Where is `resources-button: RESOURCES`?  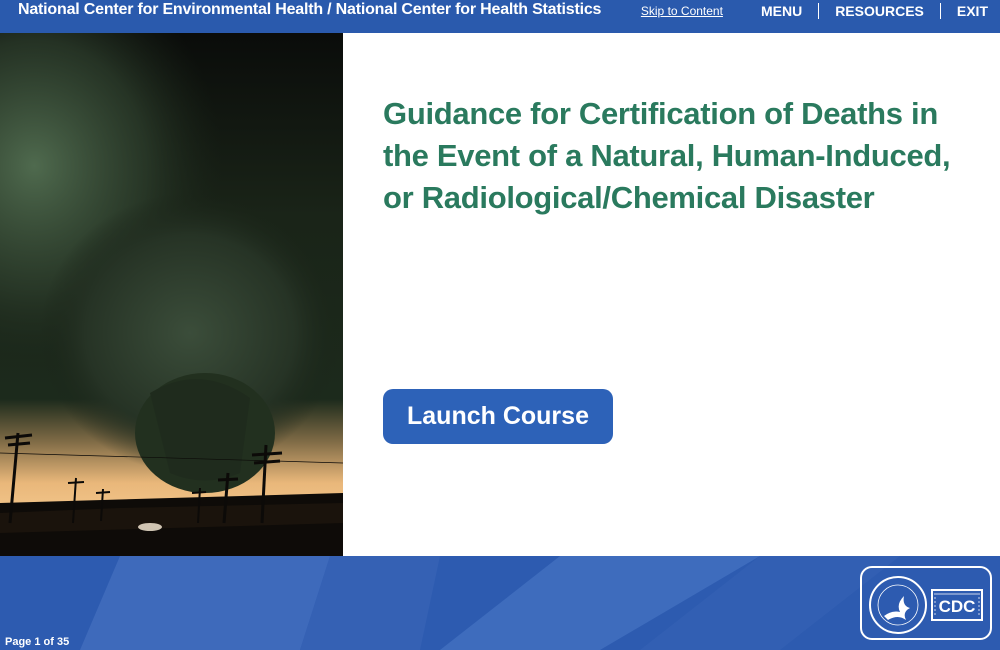 resources-button: RESOURCES is located at coordinates (879, 11).